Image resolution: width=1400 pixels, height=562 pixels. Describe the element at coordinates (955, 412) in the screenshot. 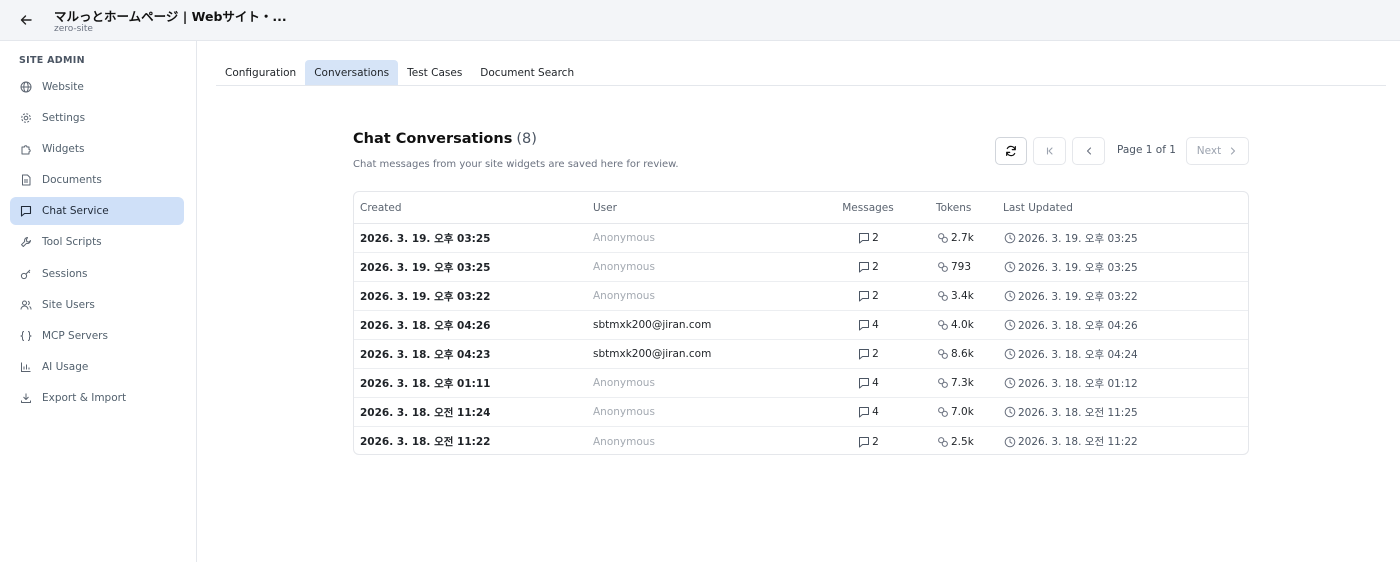

I see `tokens-cell: 7.0k` at that location.